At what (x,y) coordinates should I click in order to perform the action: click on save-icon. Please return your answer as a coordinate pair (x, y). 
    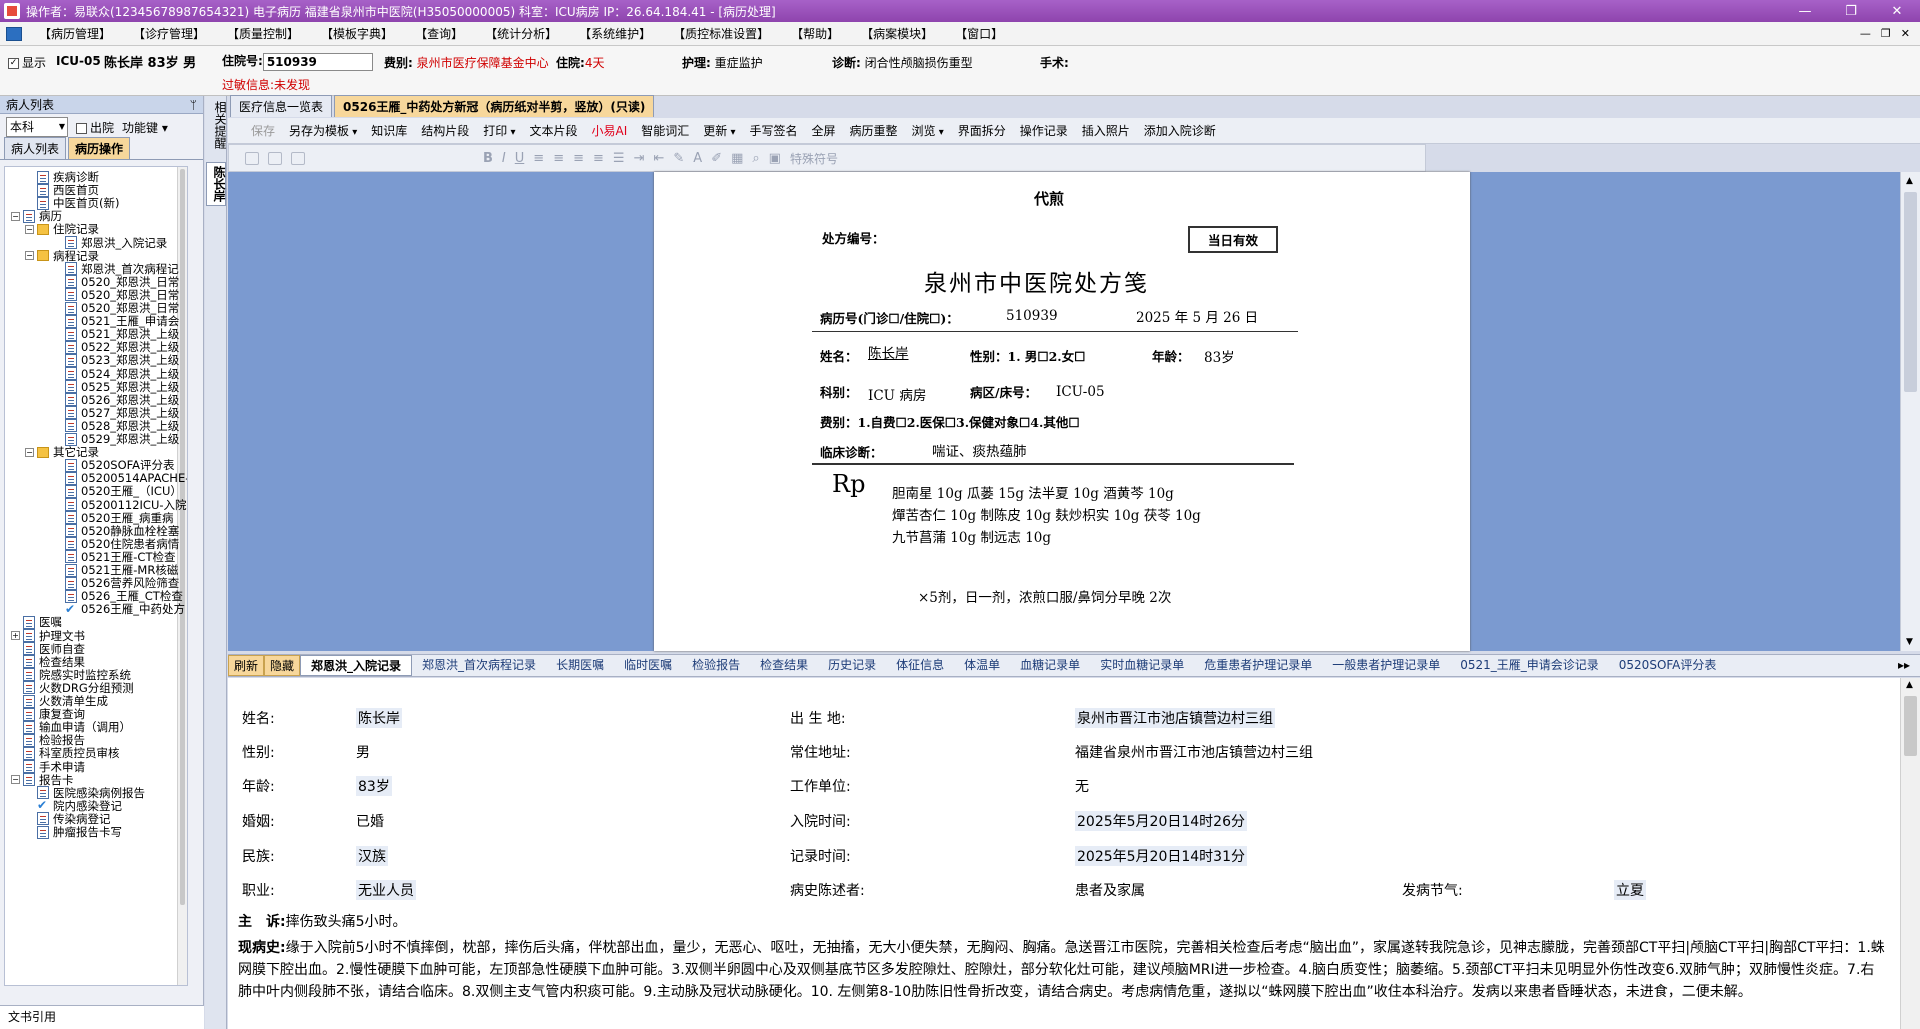
    Looking at the image, I should click on (252, 158).